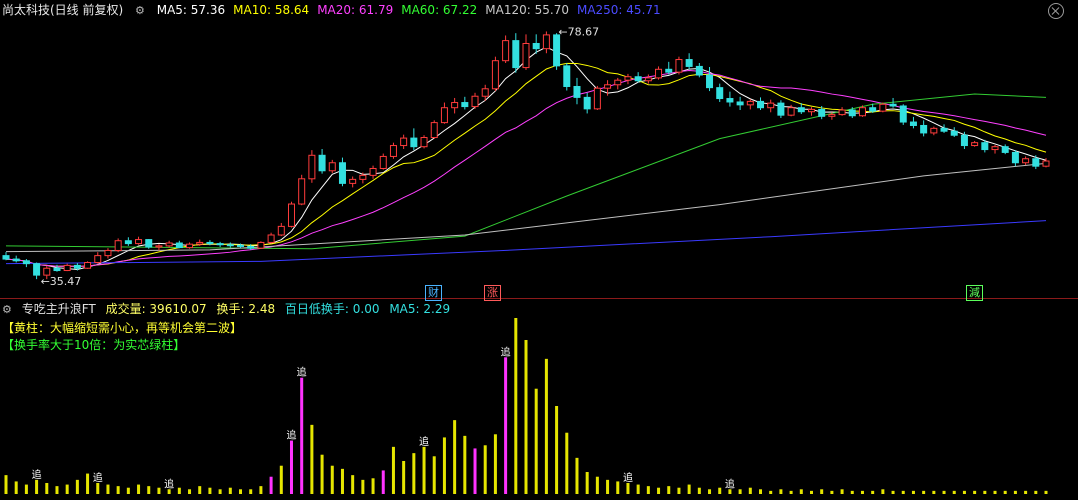 The height and width of the screenshot is (500, 1078). What do you see at coordinates (433, 293) in the screenshot?
I see `event-marker: 财` at bounding box center [433, 293].